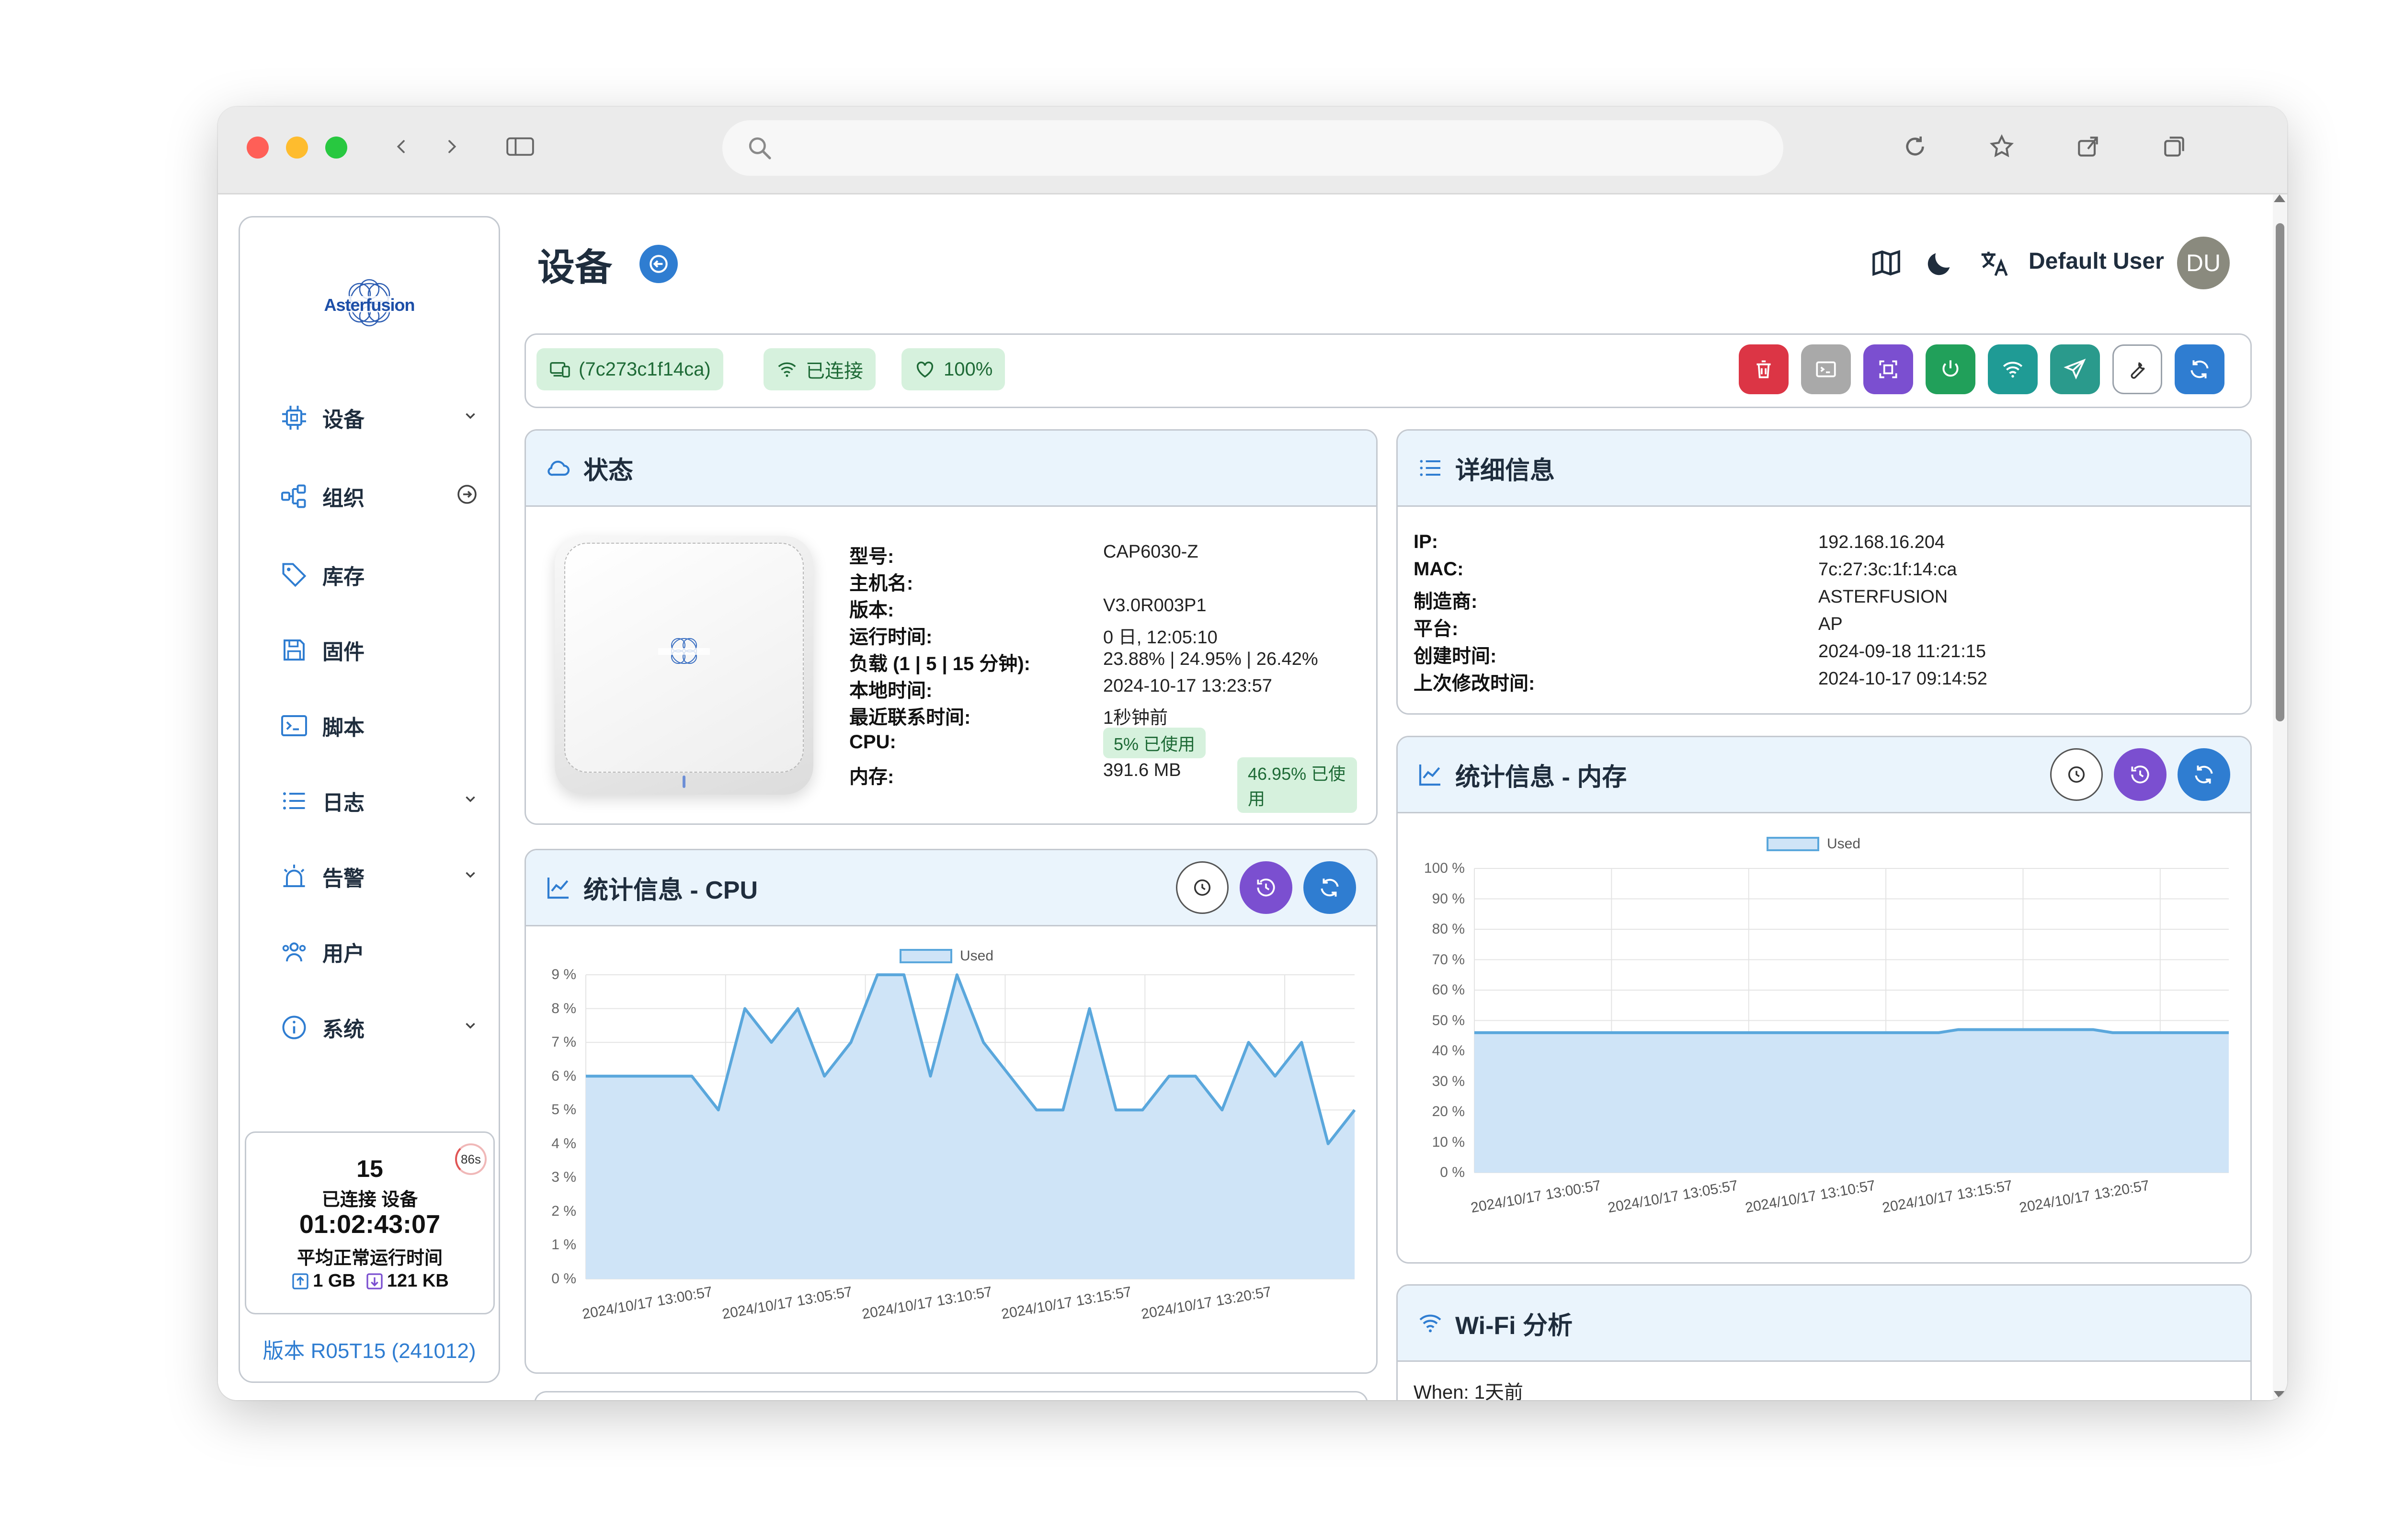 The image size is (2395, 1540). What do you see at coordinates (1202, 887) in the screenshot?
I see `cpu-time-range-button` at bounding box center [1202, 887].